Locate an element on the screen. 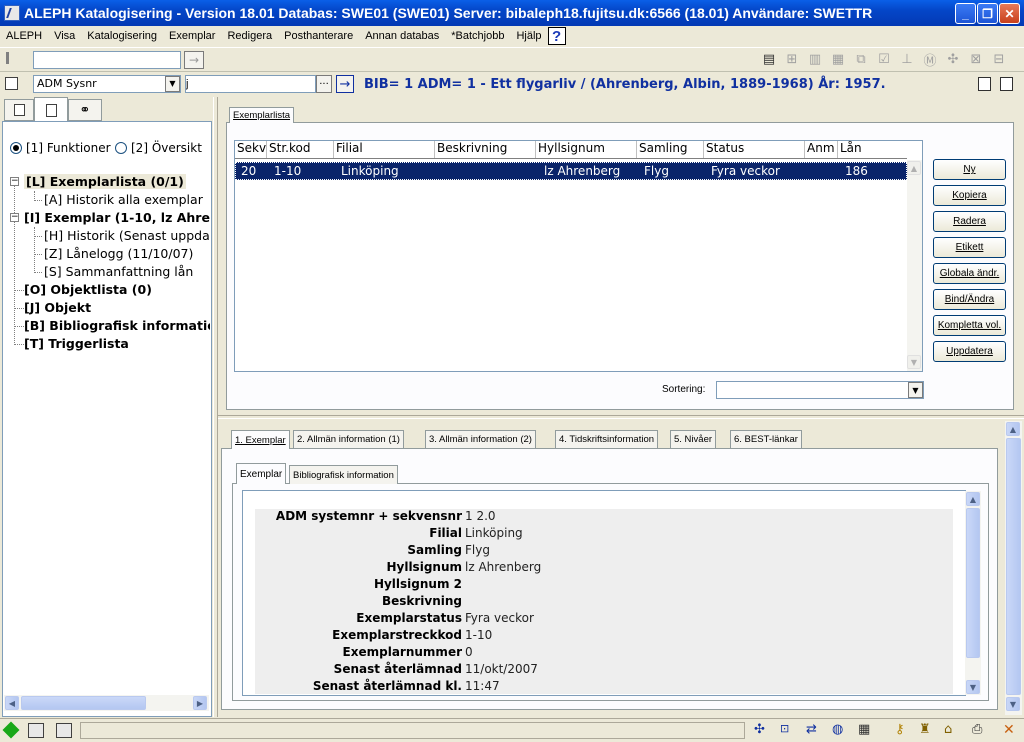  export-record-icon is located at coordinates (1006, 84).